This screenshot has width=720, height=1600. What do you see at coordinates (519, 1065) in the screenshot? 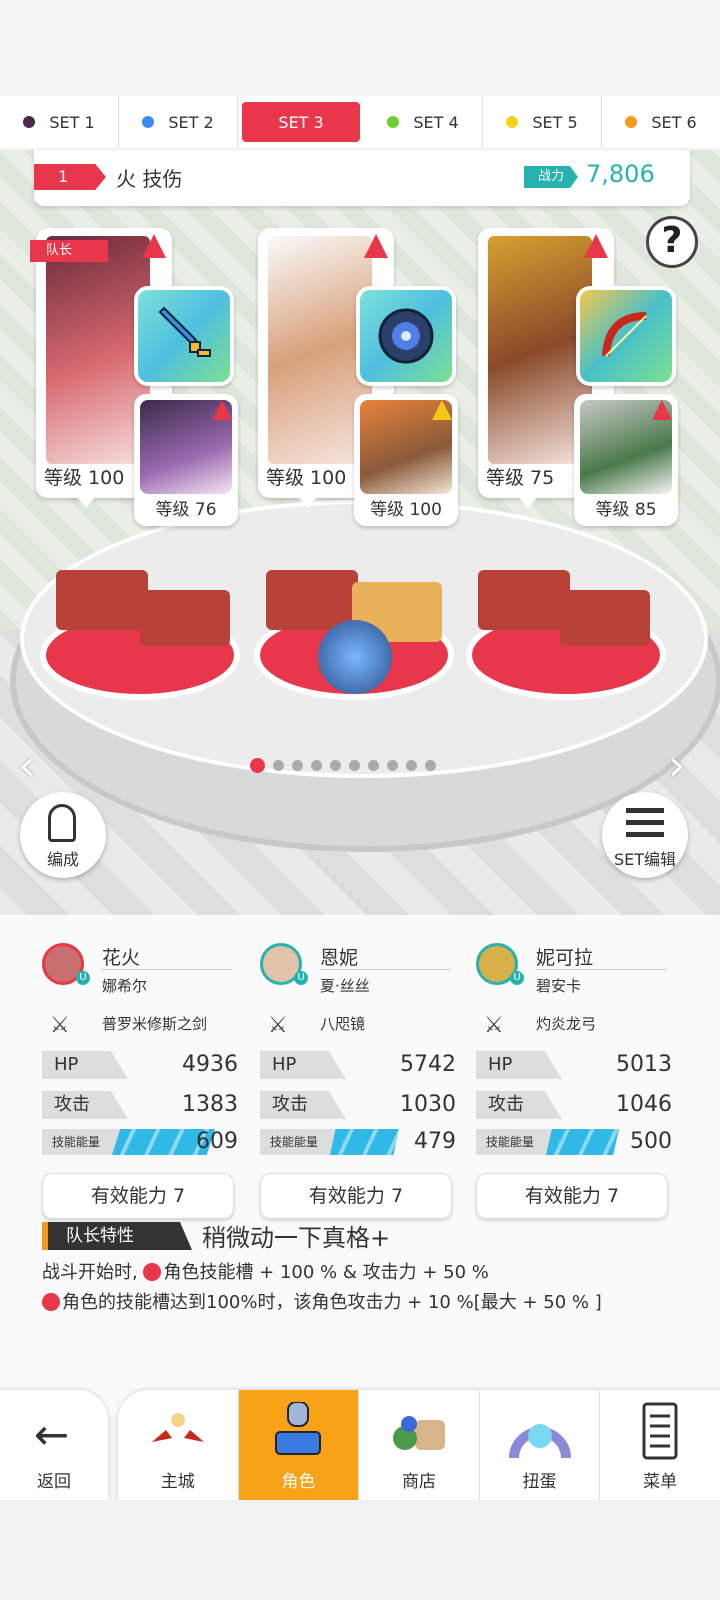
I see `hp-label: HP` at bounding box center [519, 1065].